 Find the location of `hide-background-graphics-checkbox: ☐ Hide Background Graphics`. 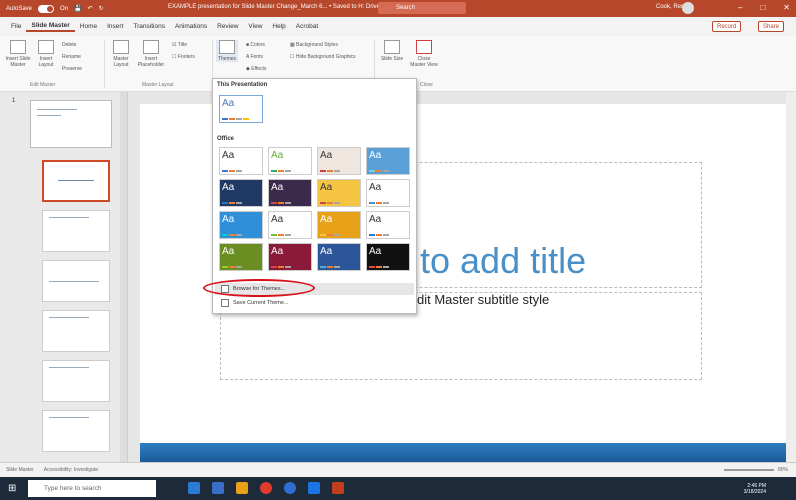

hide-background-graphics-checkbox: ☐ Hide Background Graphics is located at coordinates (323, 57).